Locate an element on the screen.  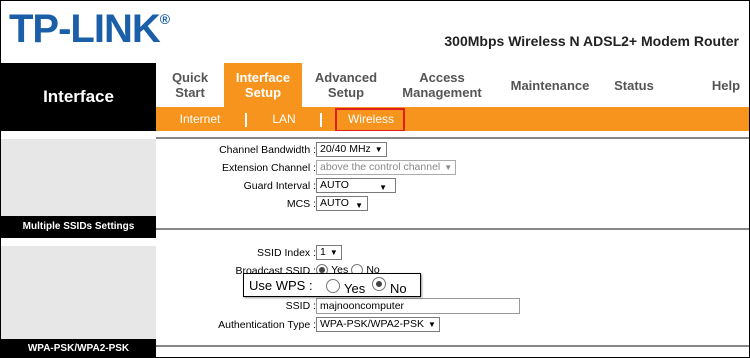
row-channel-bandwidth: Channel Bandwidth : 20/40 MHz ▼ is located at coordinates (452, 151).